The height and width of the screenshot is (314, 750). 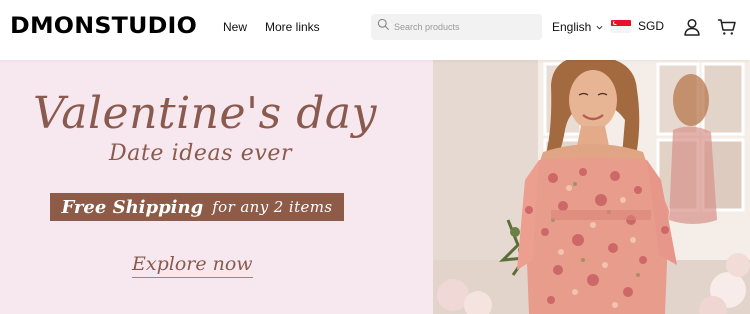 I want to click on currency-label: SGD, so click(x=651, y=26).